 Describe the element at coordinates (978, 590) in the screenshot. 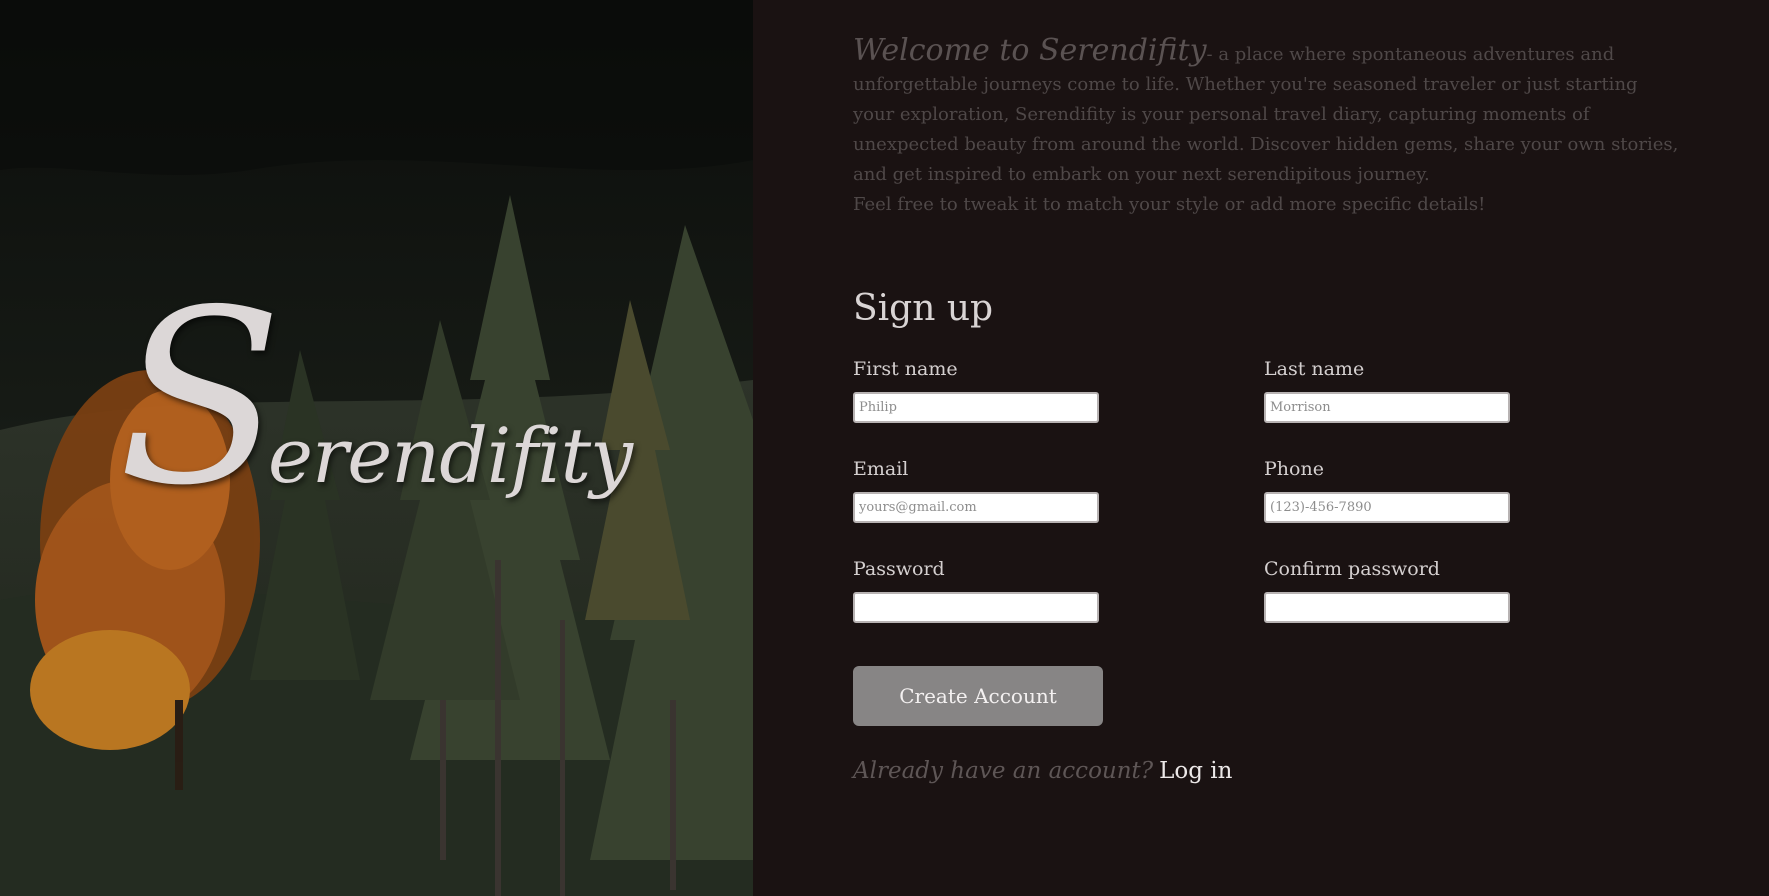

I see `password-field: Password` at that location.